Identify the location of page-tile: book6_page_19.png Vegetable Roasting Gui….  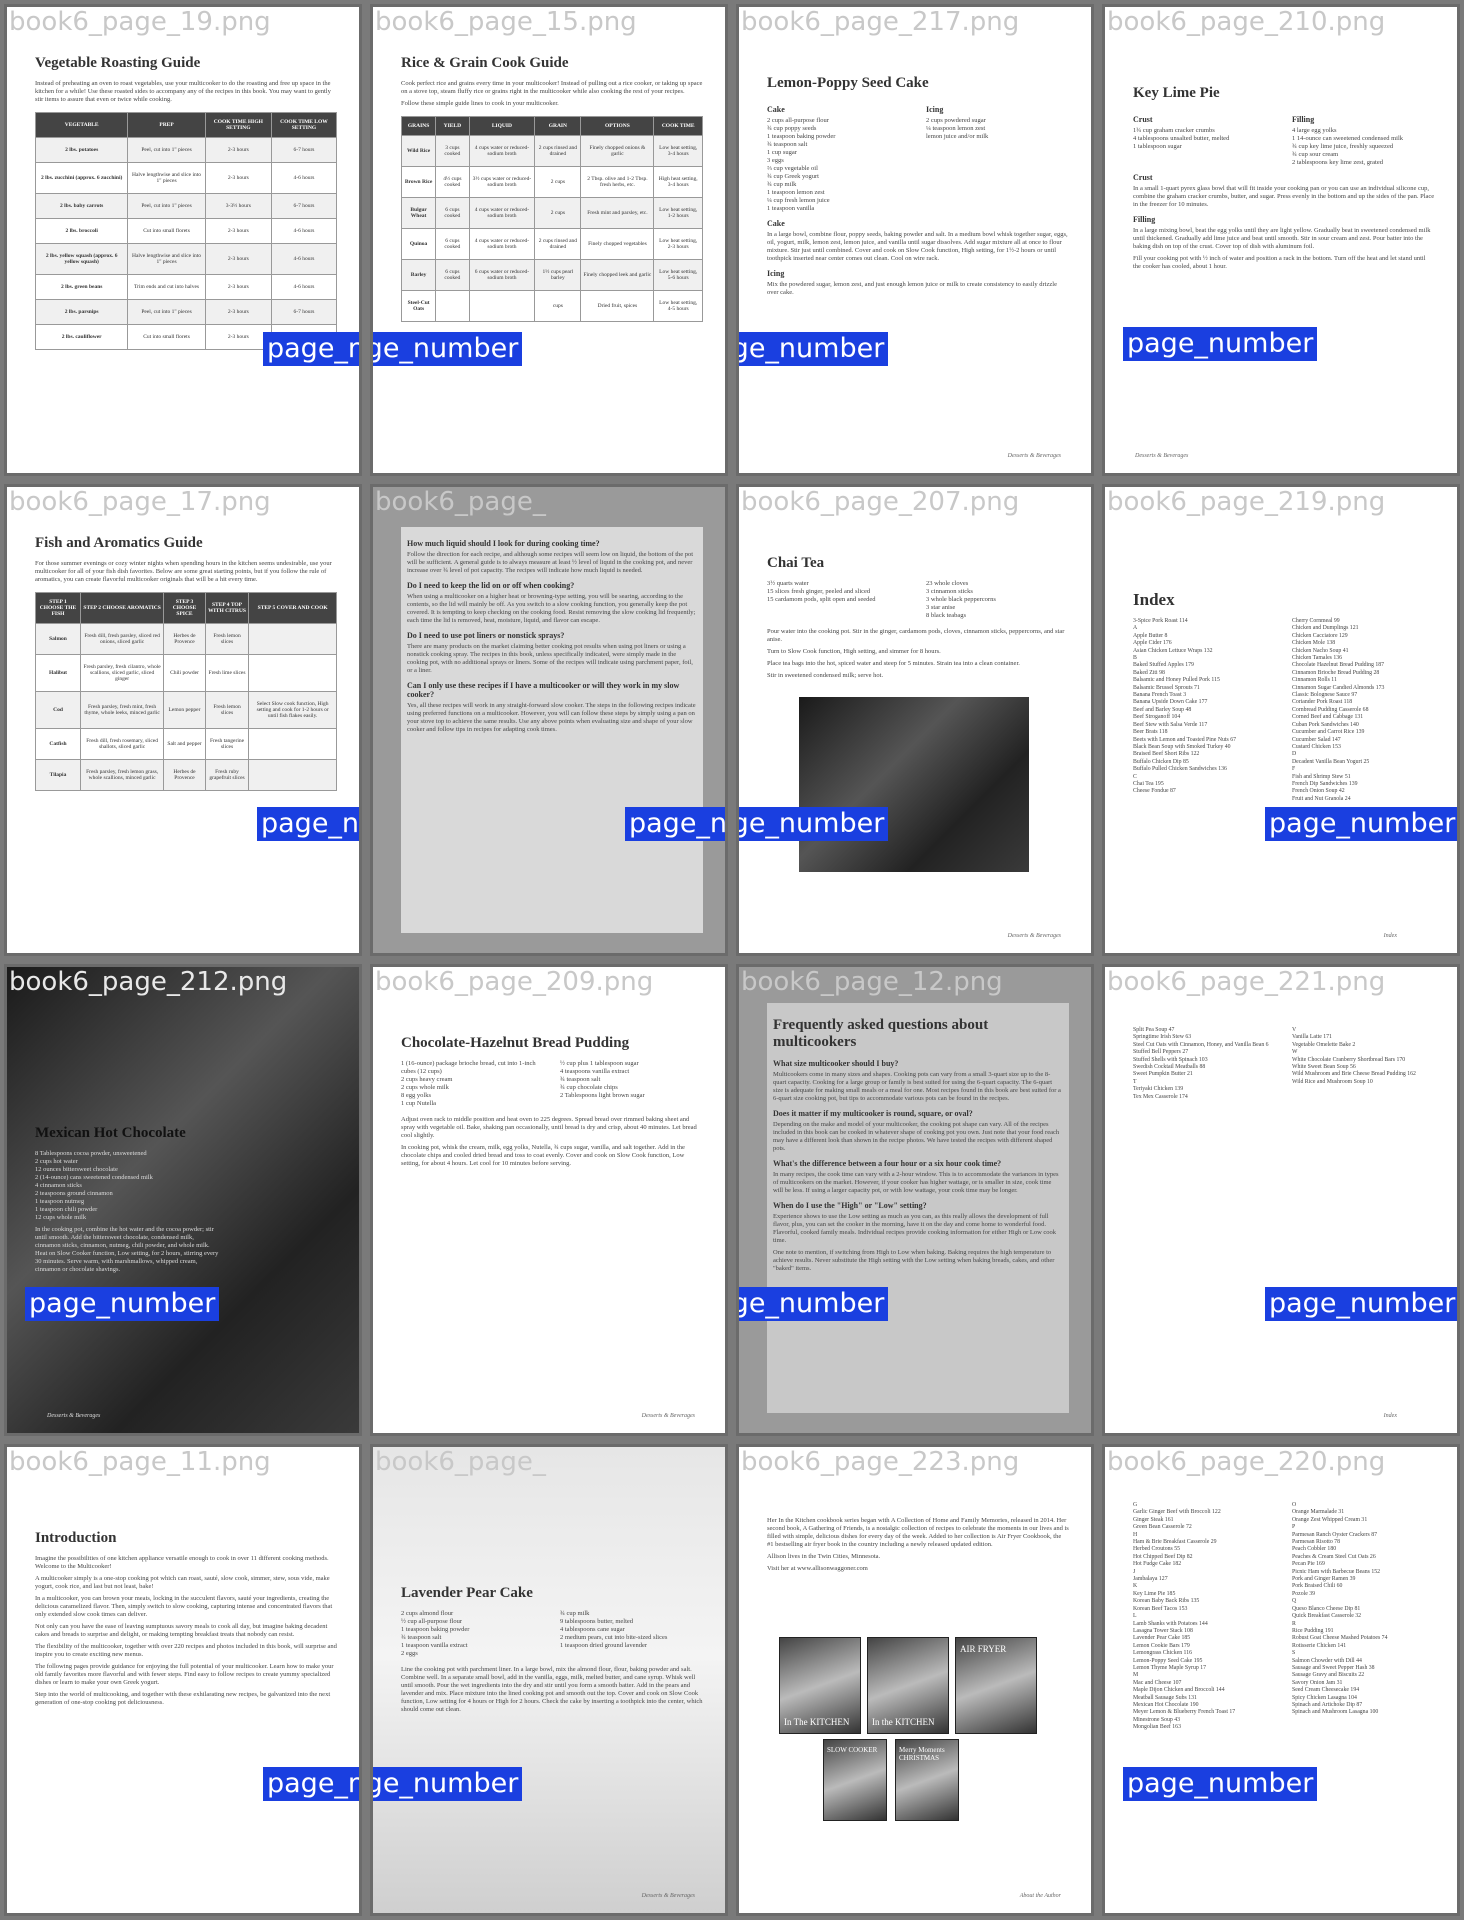
(183, 240).